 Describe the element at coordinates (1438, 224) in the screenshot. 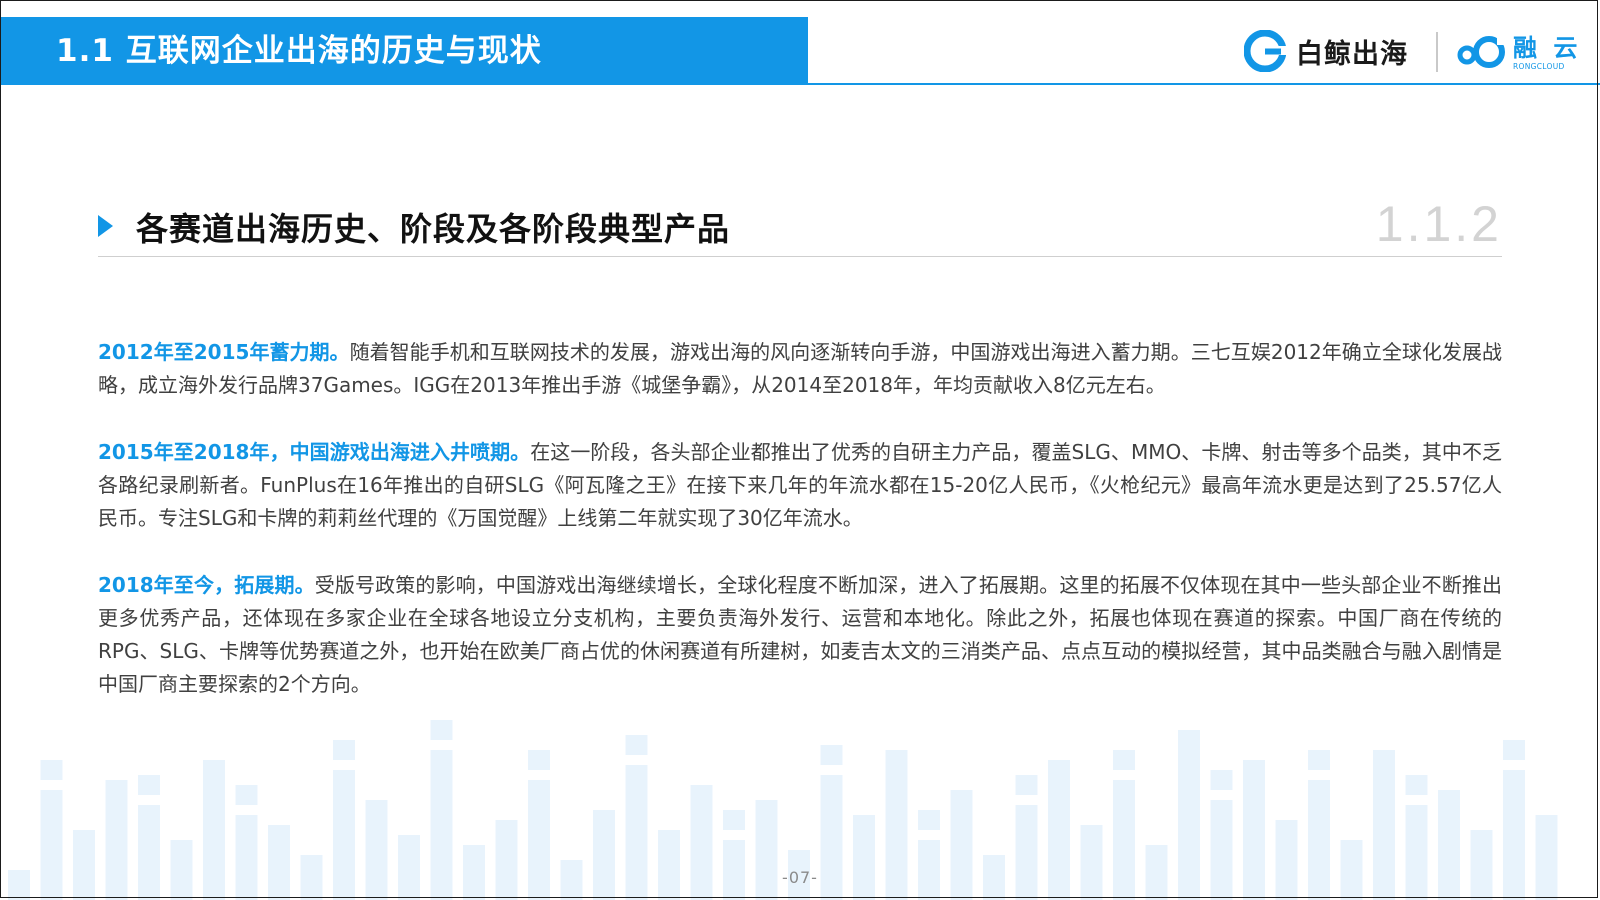

I see `section-number: 1.1.2` at that location.